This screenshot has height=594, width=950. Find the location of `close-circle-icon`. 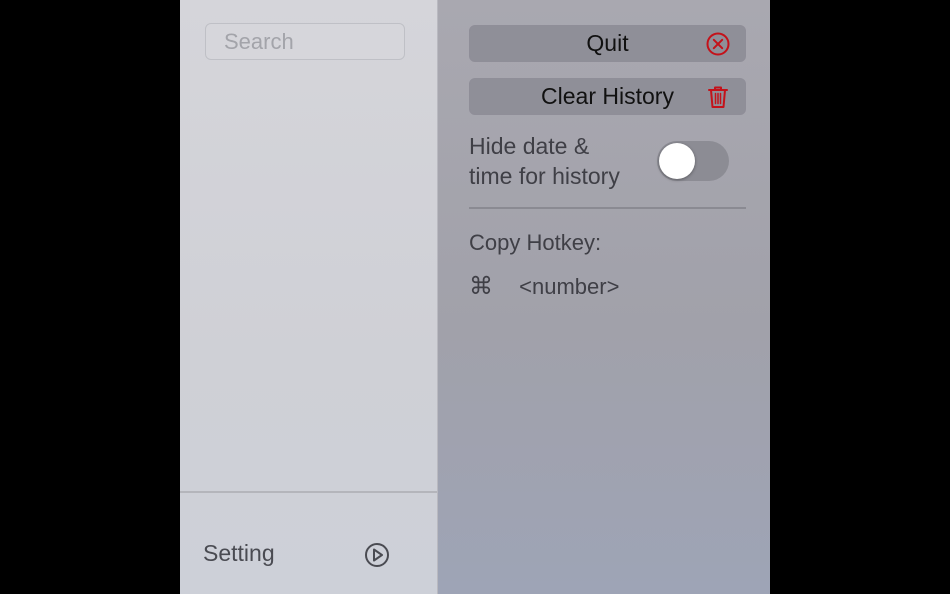

close-circle-icon is located at coordinates (718, 44).